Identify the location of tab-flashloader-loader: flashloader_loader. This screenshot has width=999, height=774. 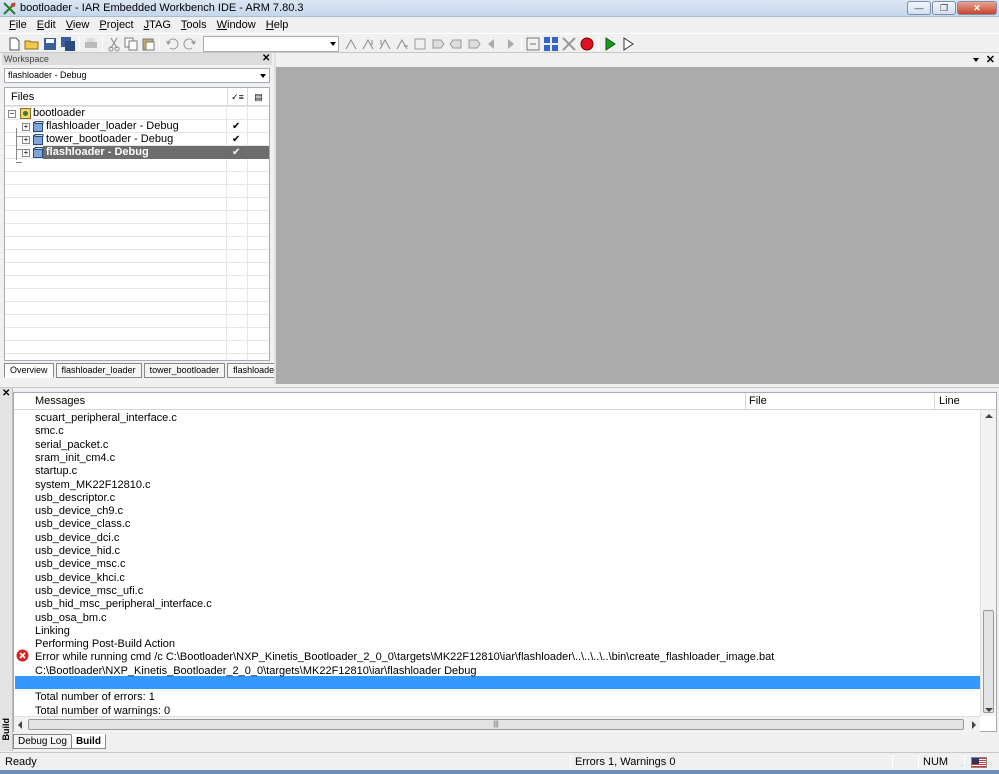
(98, 370).